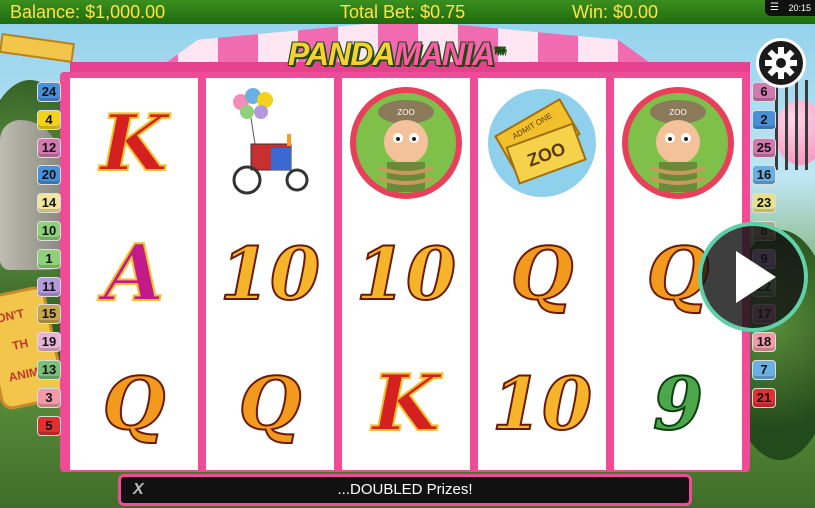 This screenshot has height=508, width=815. Describe the element at coordinates (49, 286) in the screenshot. I see `payline-marker: 11` at that location.